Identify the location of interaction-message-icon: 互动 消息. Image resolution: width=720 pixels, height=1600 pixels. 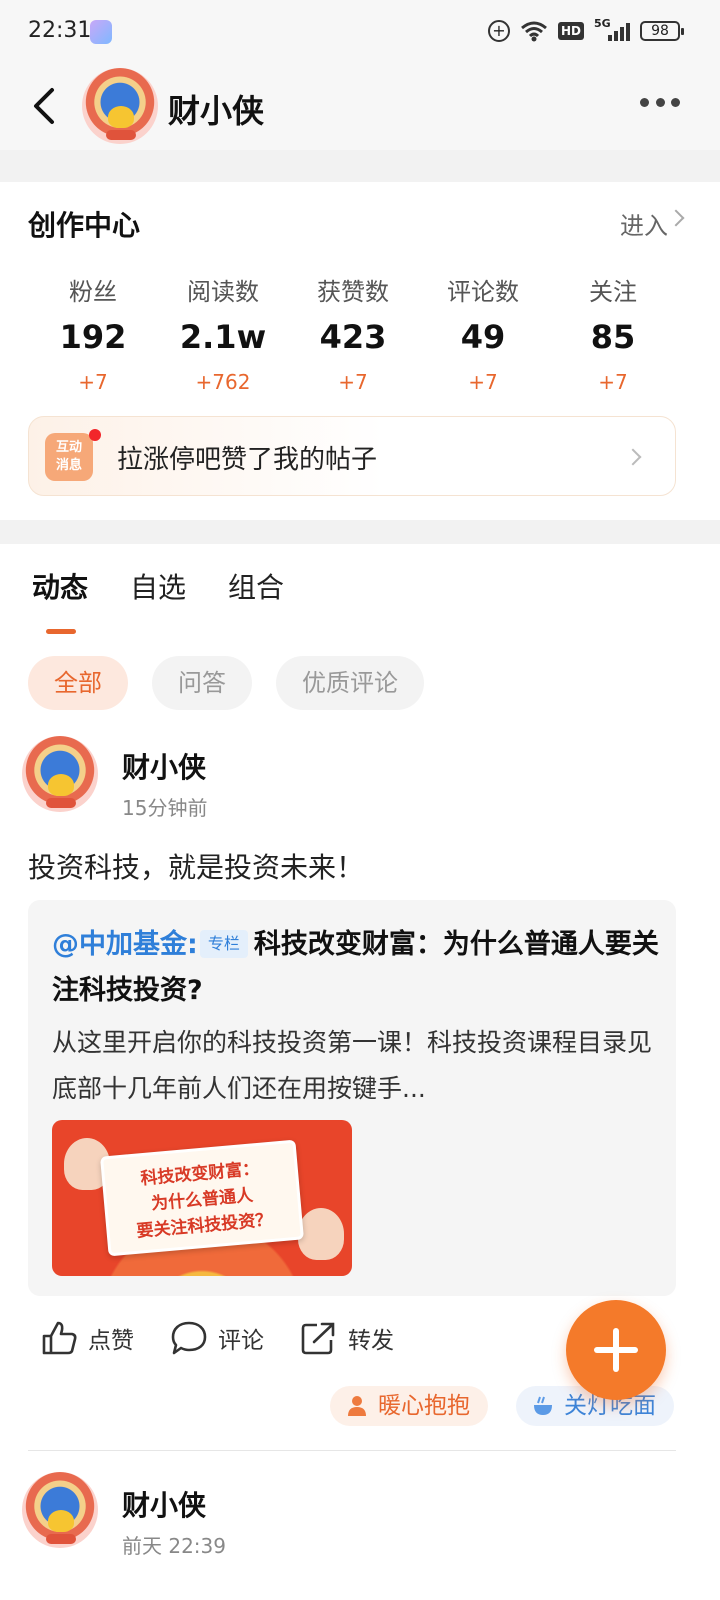
(69, 457).